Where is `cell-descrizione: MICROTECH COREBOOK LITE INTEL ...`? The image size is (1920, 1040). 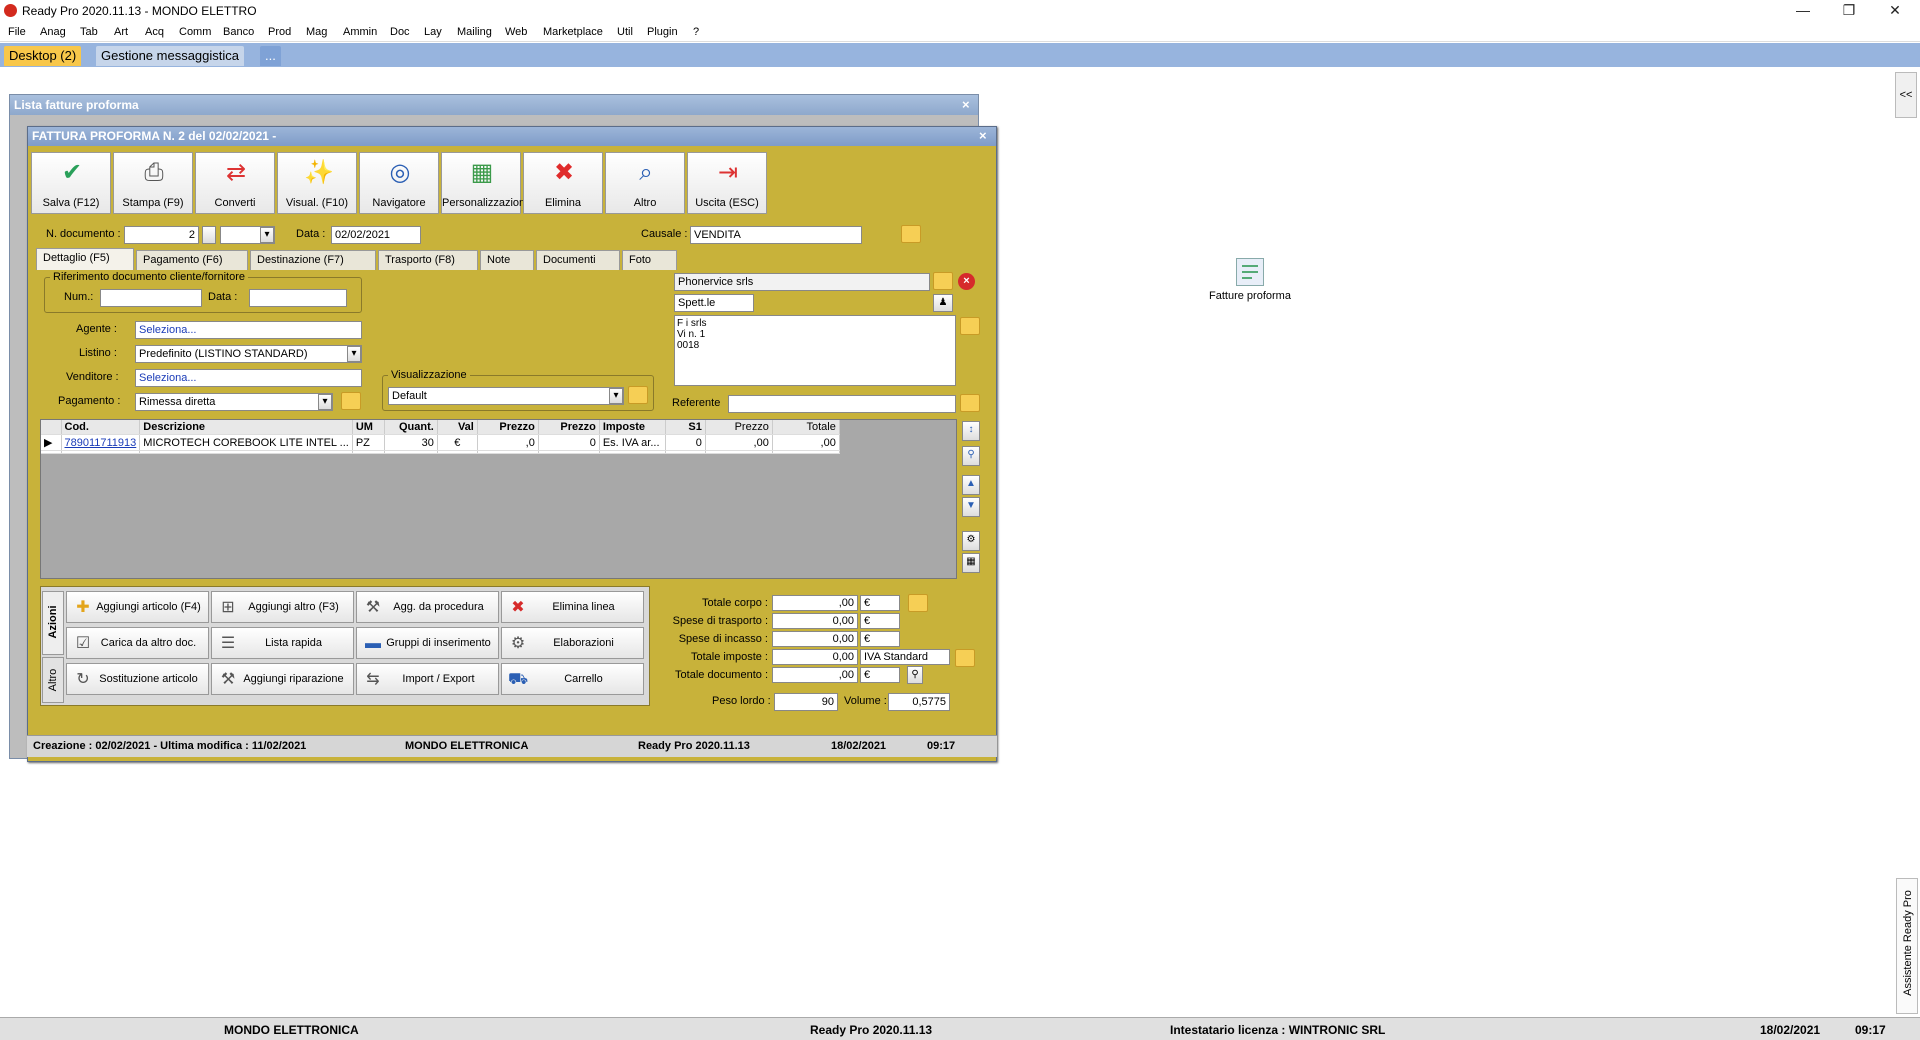 cell-descrizione: MICROTECH COREBOOK LITE INTEL ... is located at coordinates (246, 442).